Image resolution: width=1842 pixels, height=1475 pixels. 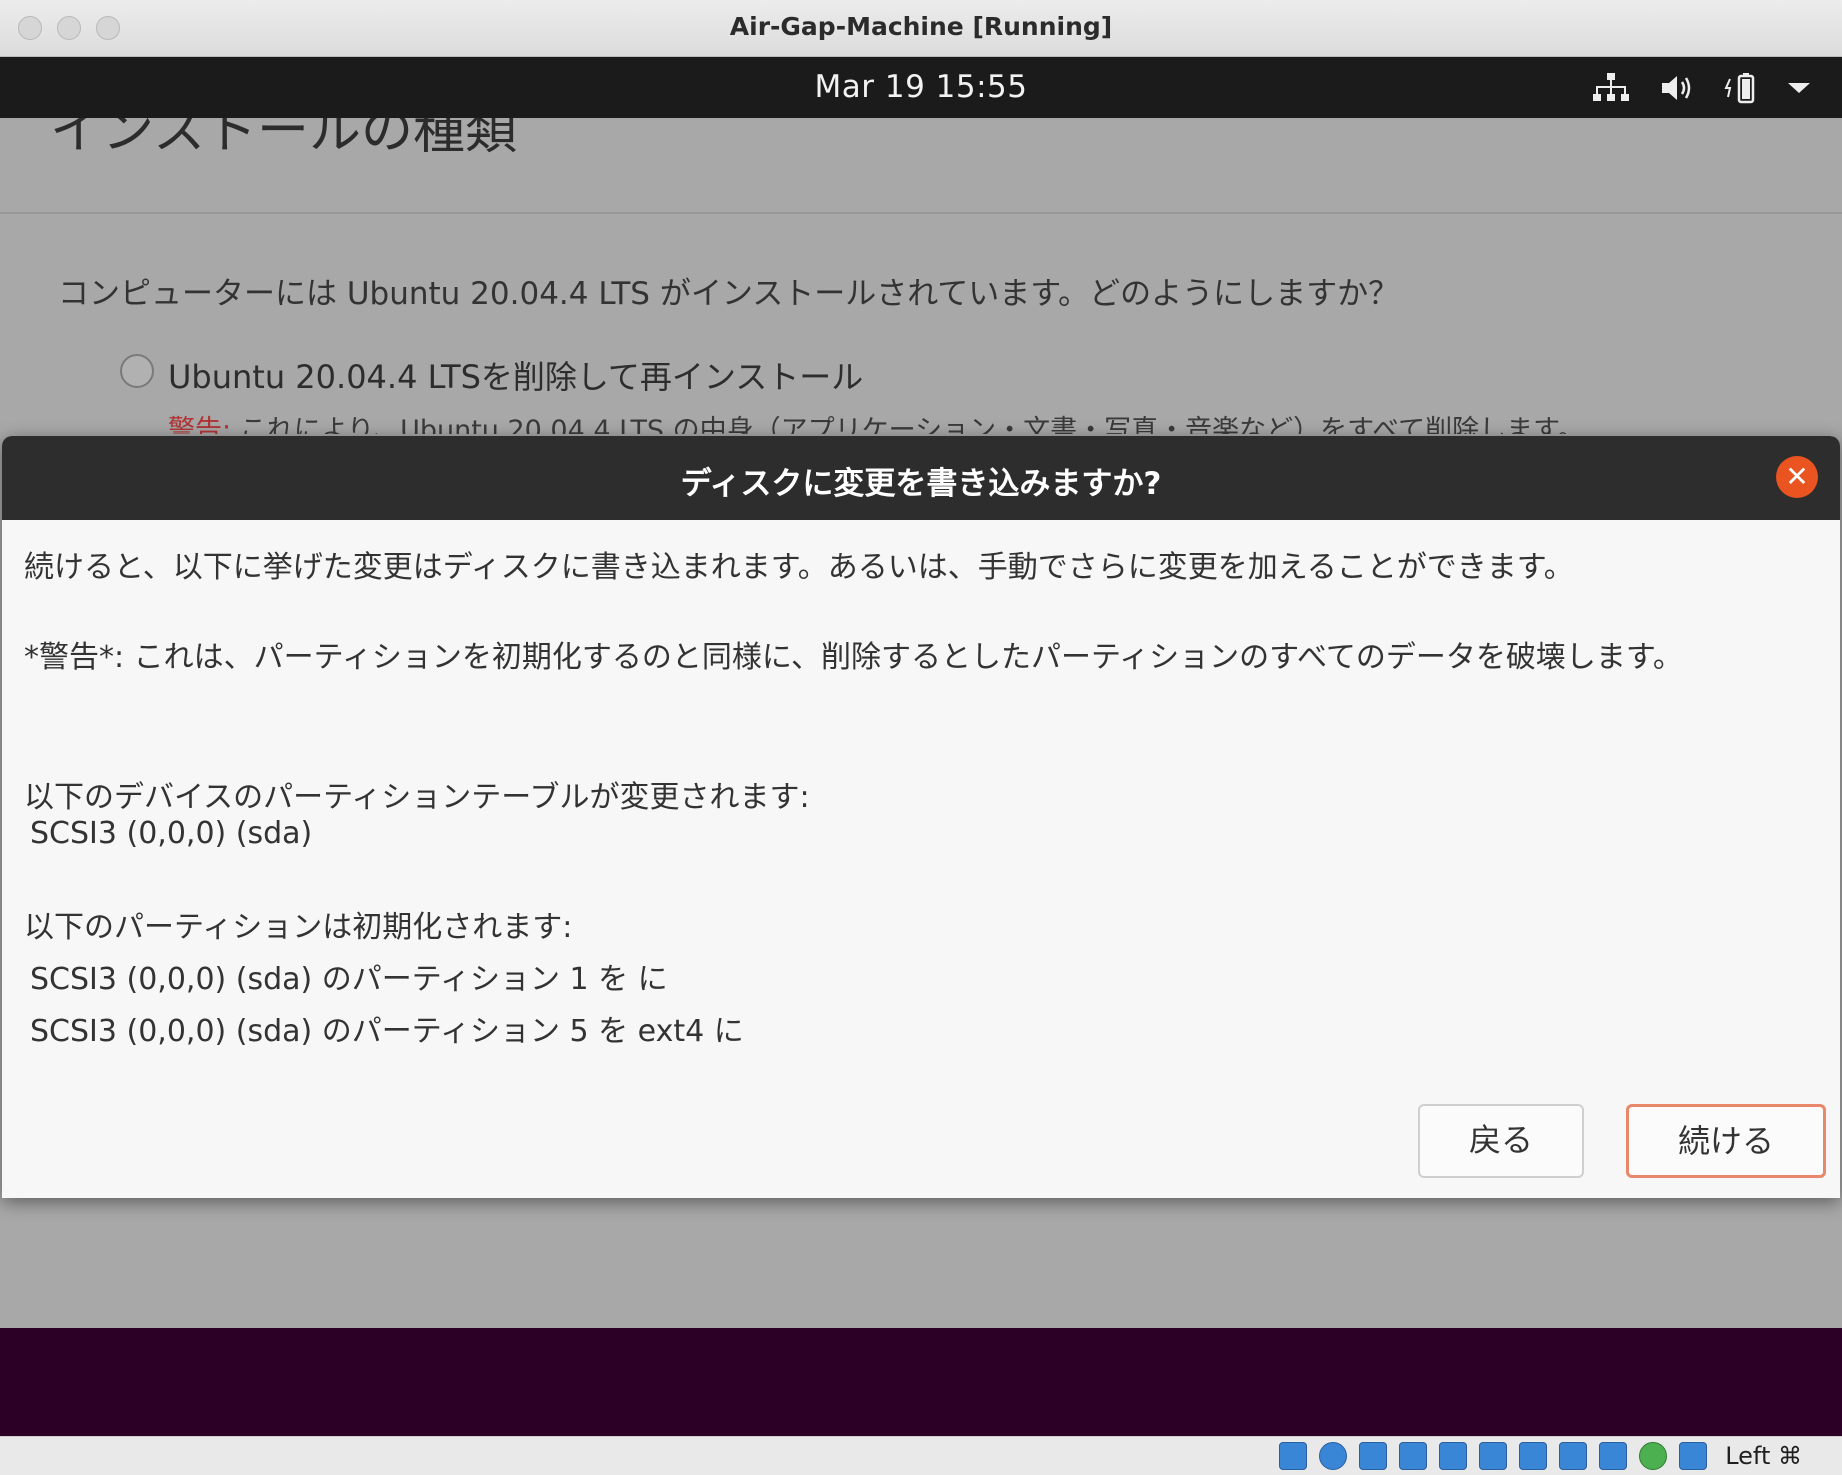 I want to click on window-titlebar: Air-Gap-Machine [Running], so click(x=921, y=28).